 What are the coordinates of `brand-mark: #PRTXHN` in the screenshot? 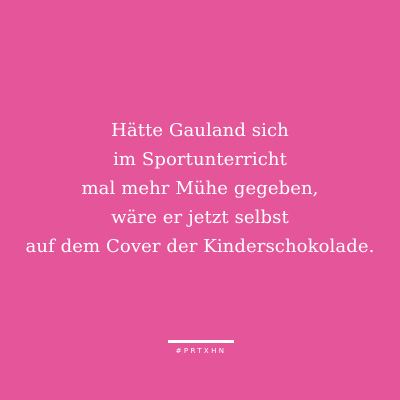 It's located at (201, 348).